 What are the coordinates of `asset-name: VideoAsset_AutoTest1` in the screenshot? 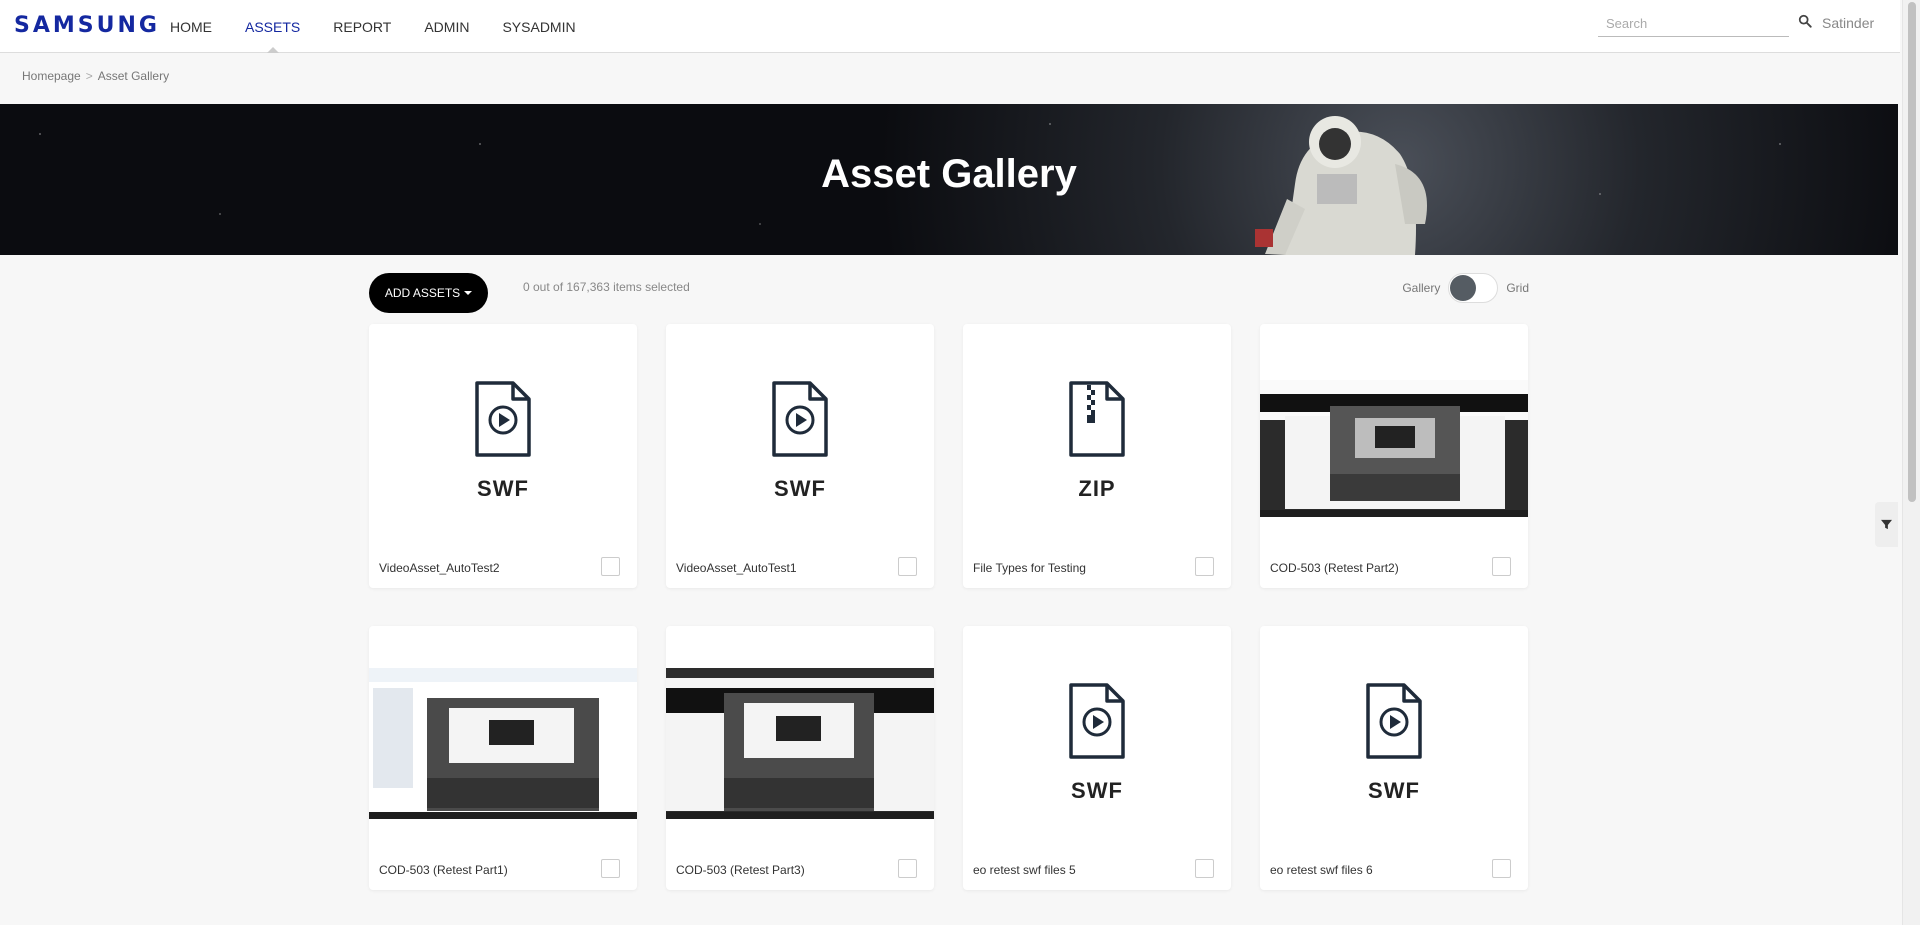 It's located at (736, 568).